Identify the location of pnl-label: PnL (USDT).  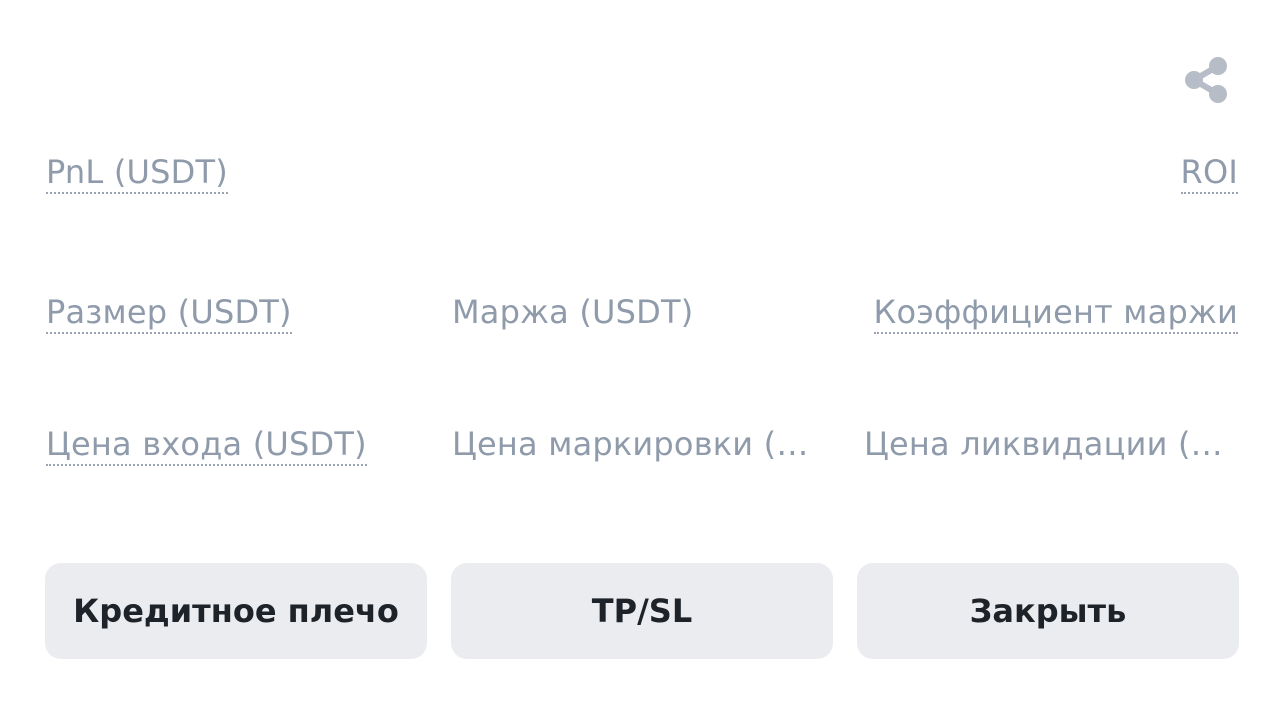
(137, 173).